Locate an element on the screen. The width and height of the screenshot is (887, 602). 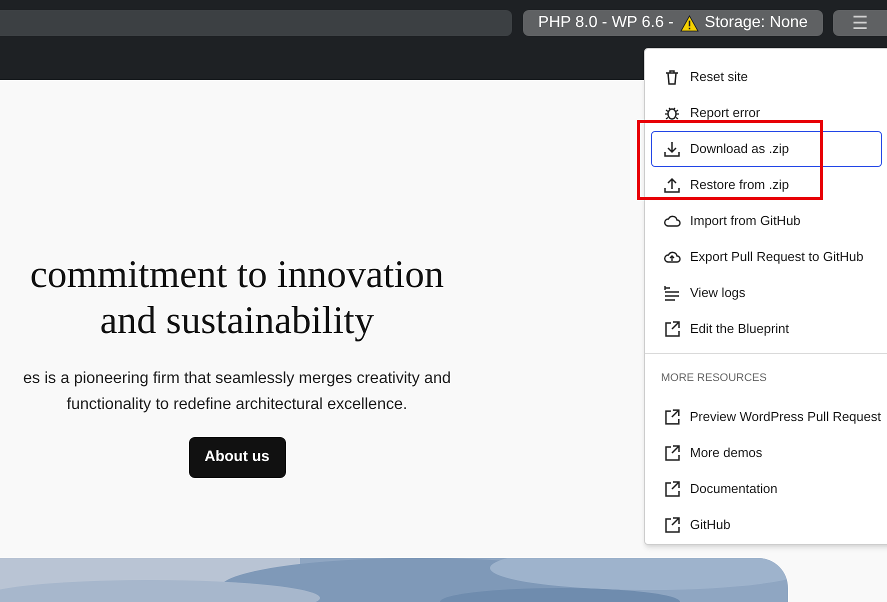
menu-button: ☰ is located at coordinates (860, 23).